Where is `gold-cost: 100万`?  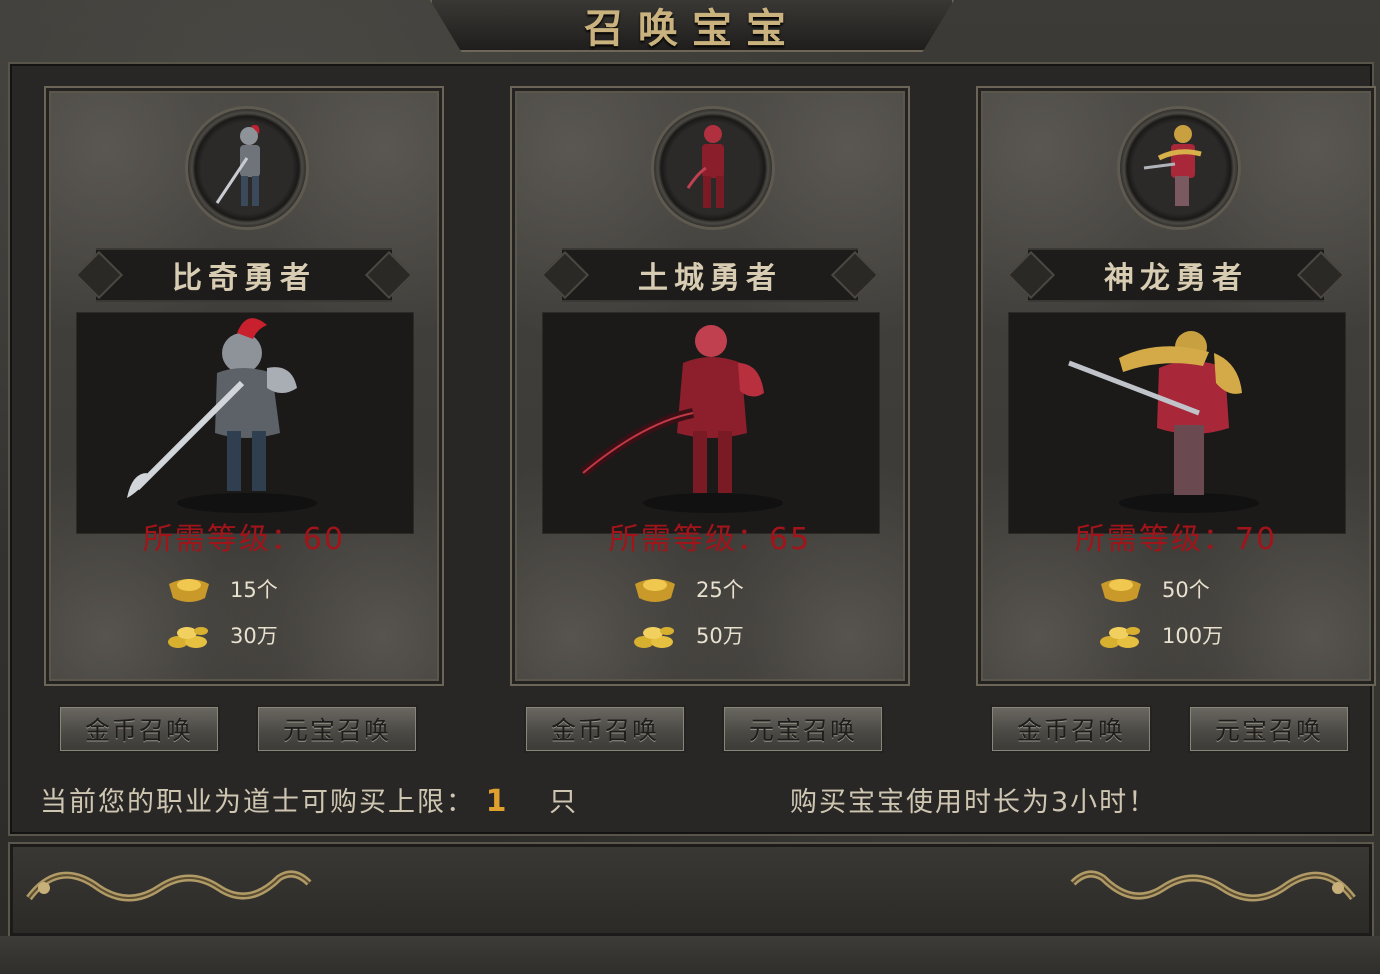
gold-cost: 100万 is located at coordinates (1193, 636).